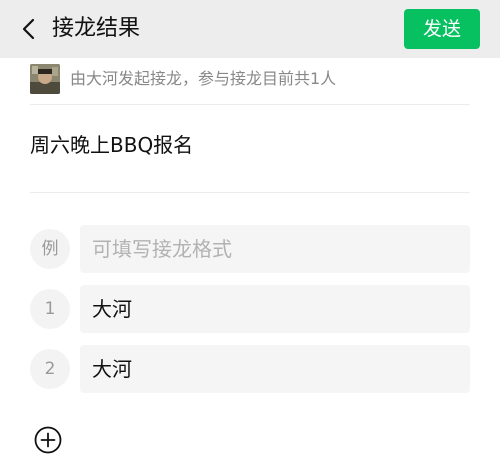 This screenshot has width=500, height=455. What do you see at coordinates (162, 249) in the screenshot?
I see `example-placeholder: 可填写接龙格式` at bounding box center [162, 249].